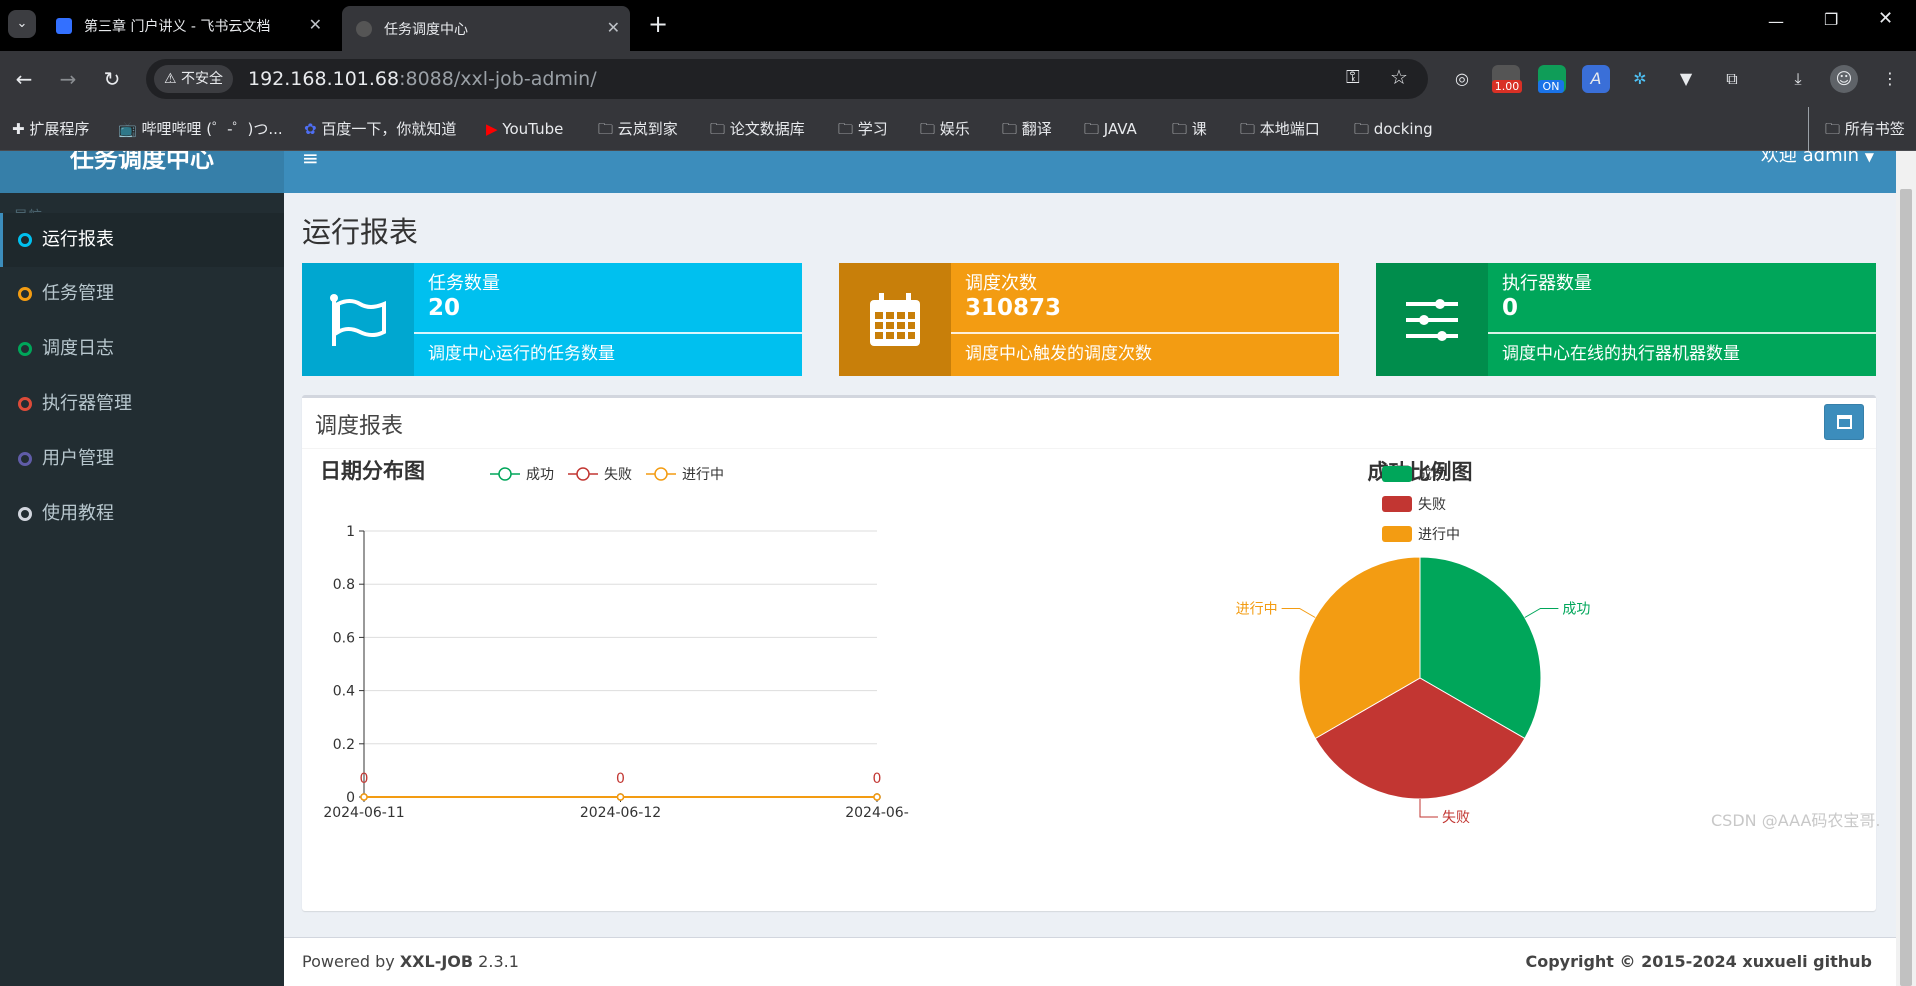 The image size is (1916, 986). I want to click on legend-swatch, so click(1397, 474).